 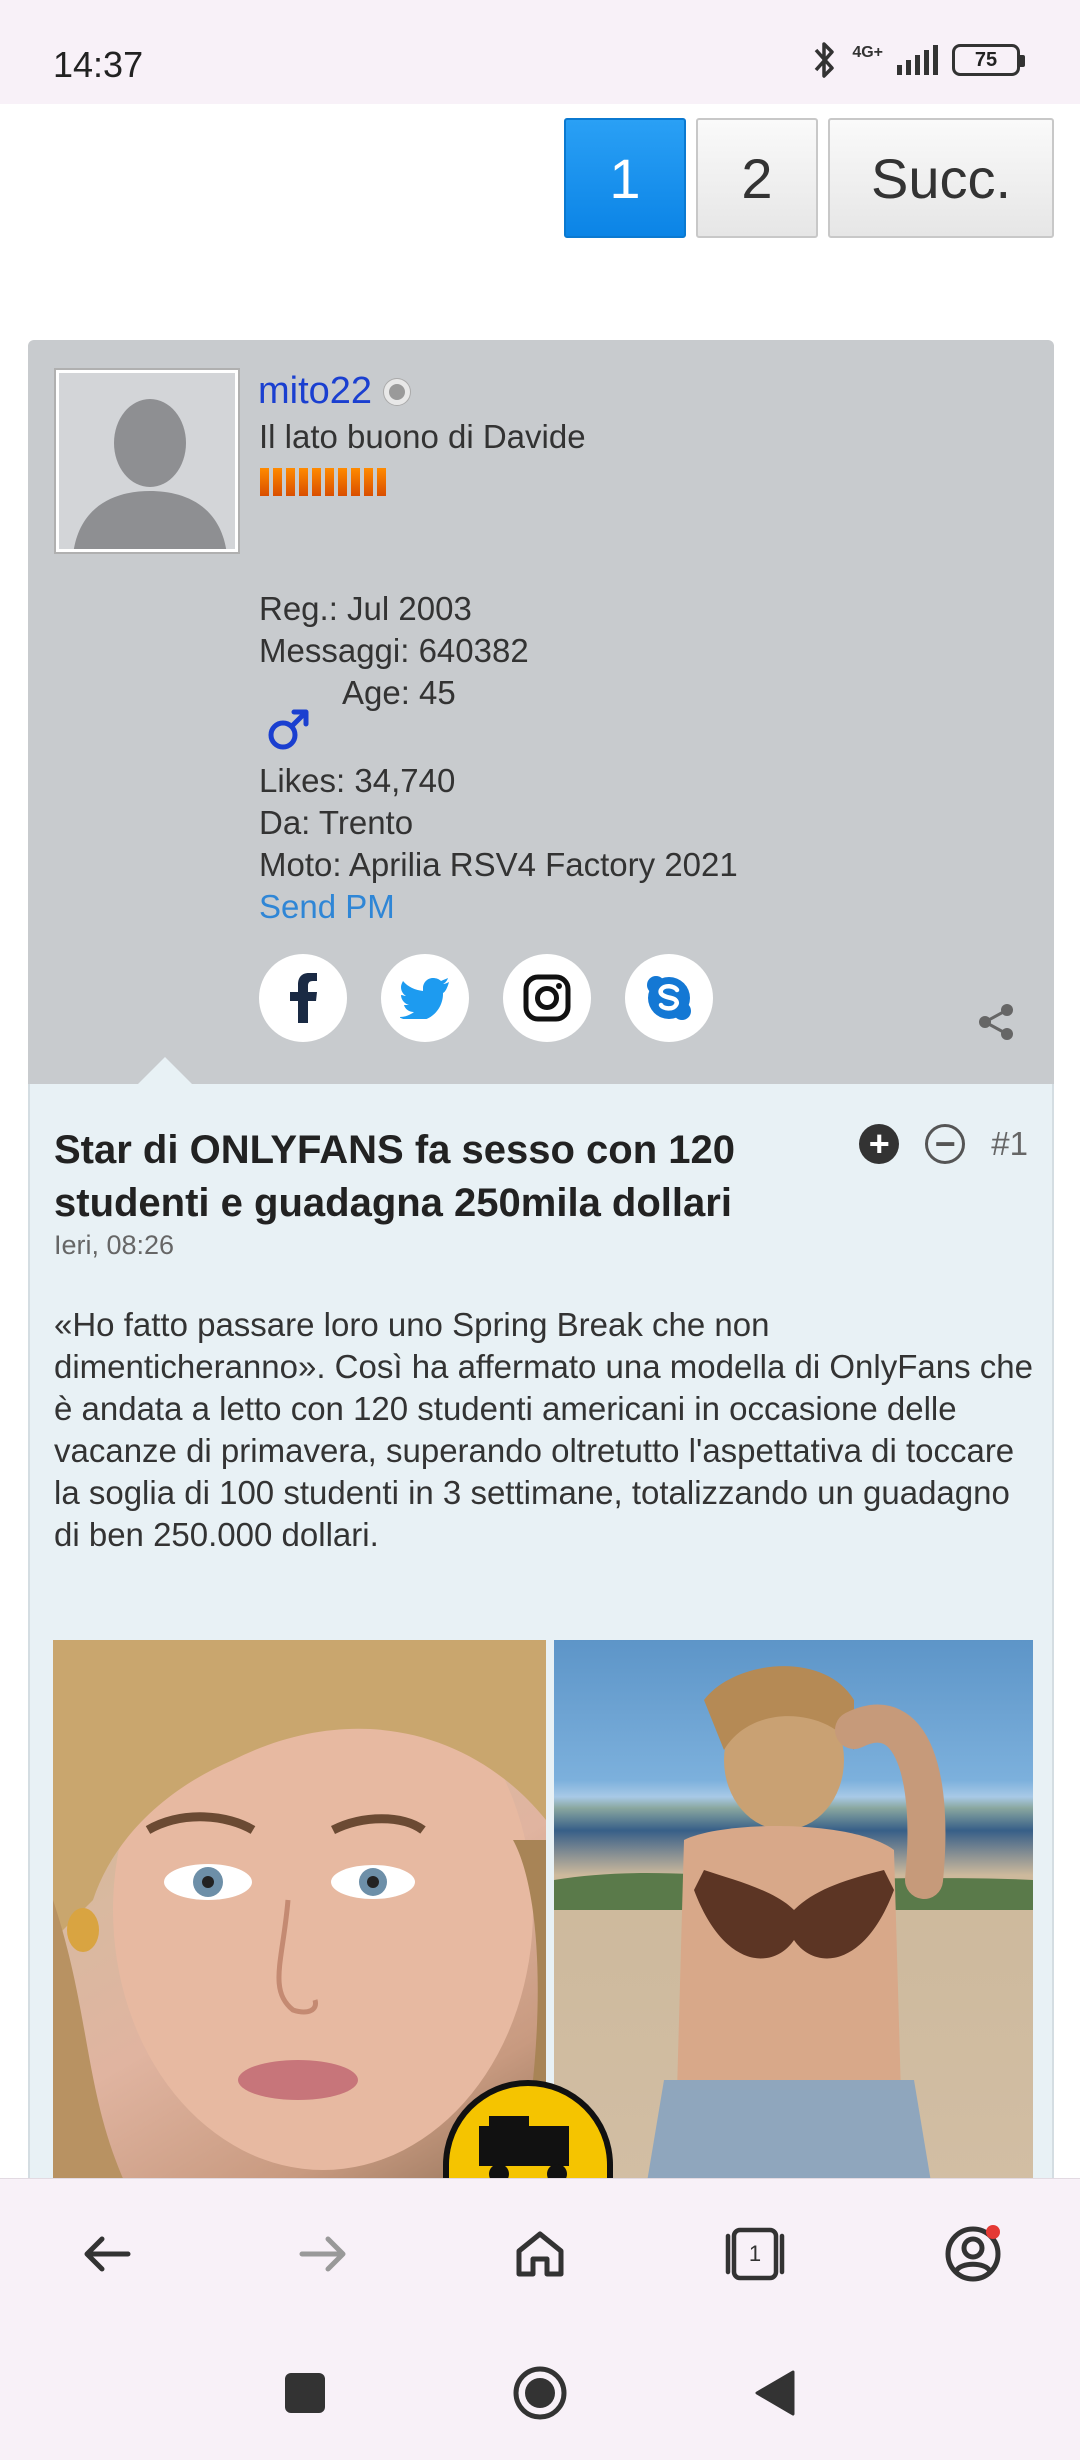 What do you see at coordinates (486, 998) in the screenshot?
I see `social-links` at bounding box center [486, 998].